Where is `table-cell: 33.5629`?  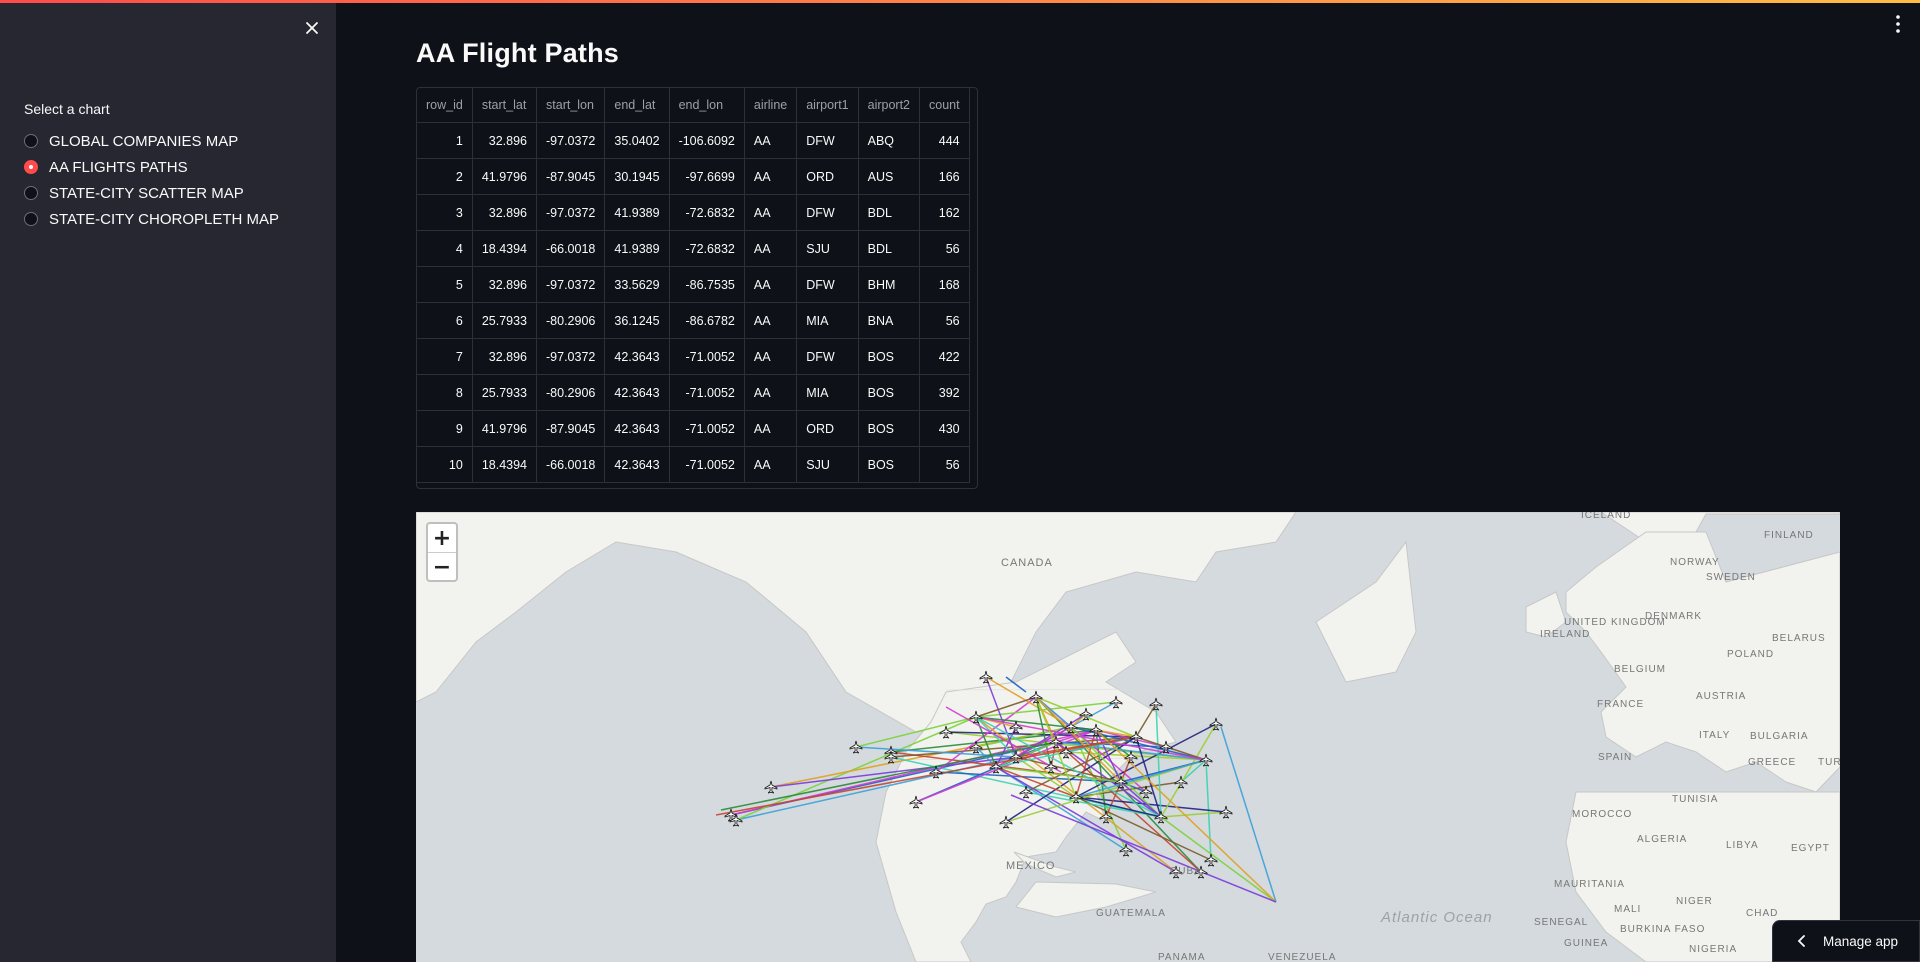 table-cell: 33.5629 is located at coordinates (637, 284).